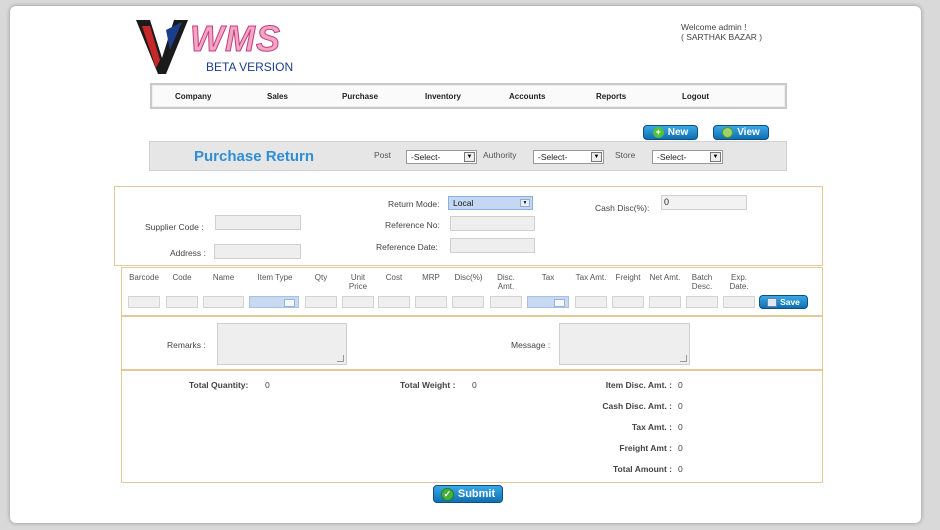  I want to click on store-select: -Select- ▼, so click(687, 157).